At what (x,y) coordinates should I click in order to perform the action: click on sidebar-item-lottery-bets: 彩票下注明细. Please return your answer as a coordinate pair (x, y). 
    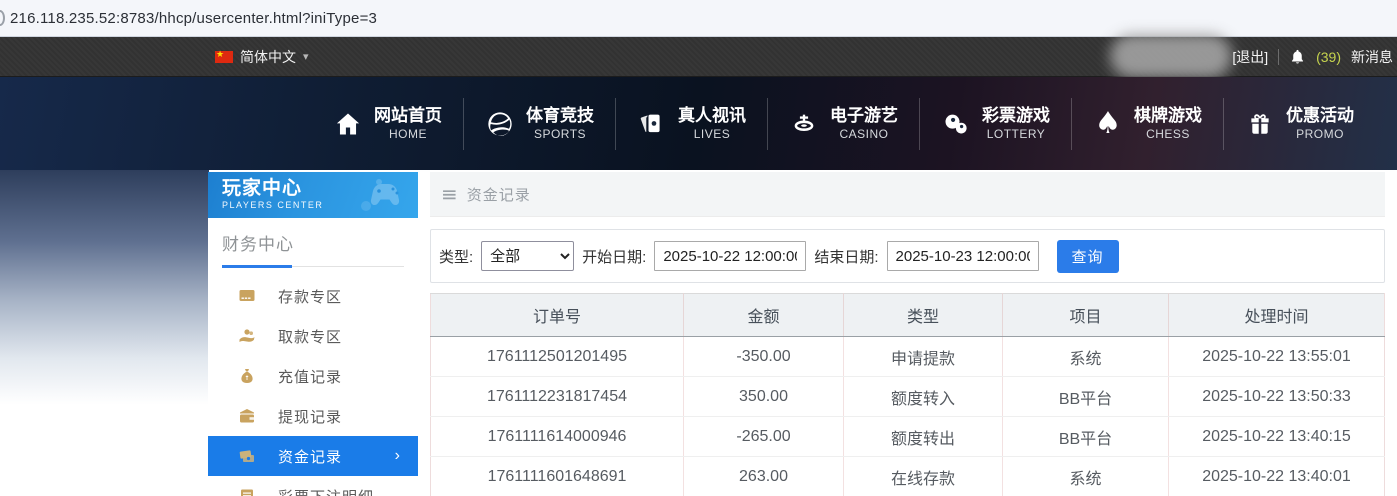
    Looking at the image, I should click on (313, 486).